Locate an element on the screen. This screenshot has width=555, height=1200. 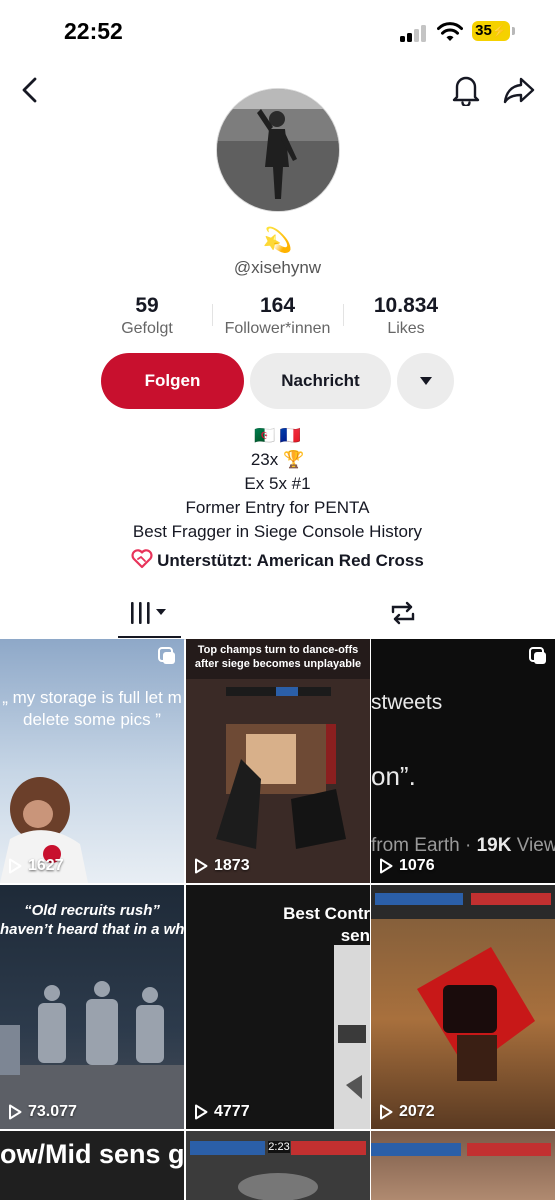
stat-likes-label: Likes is located at coordinates (406, 328).